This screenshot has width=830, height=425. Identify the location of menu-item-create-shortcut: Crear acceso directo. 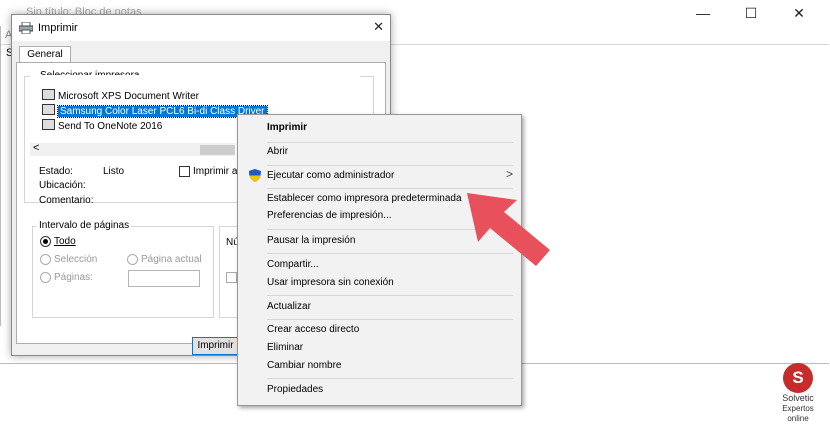
(313, 330).